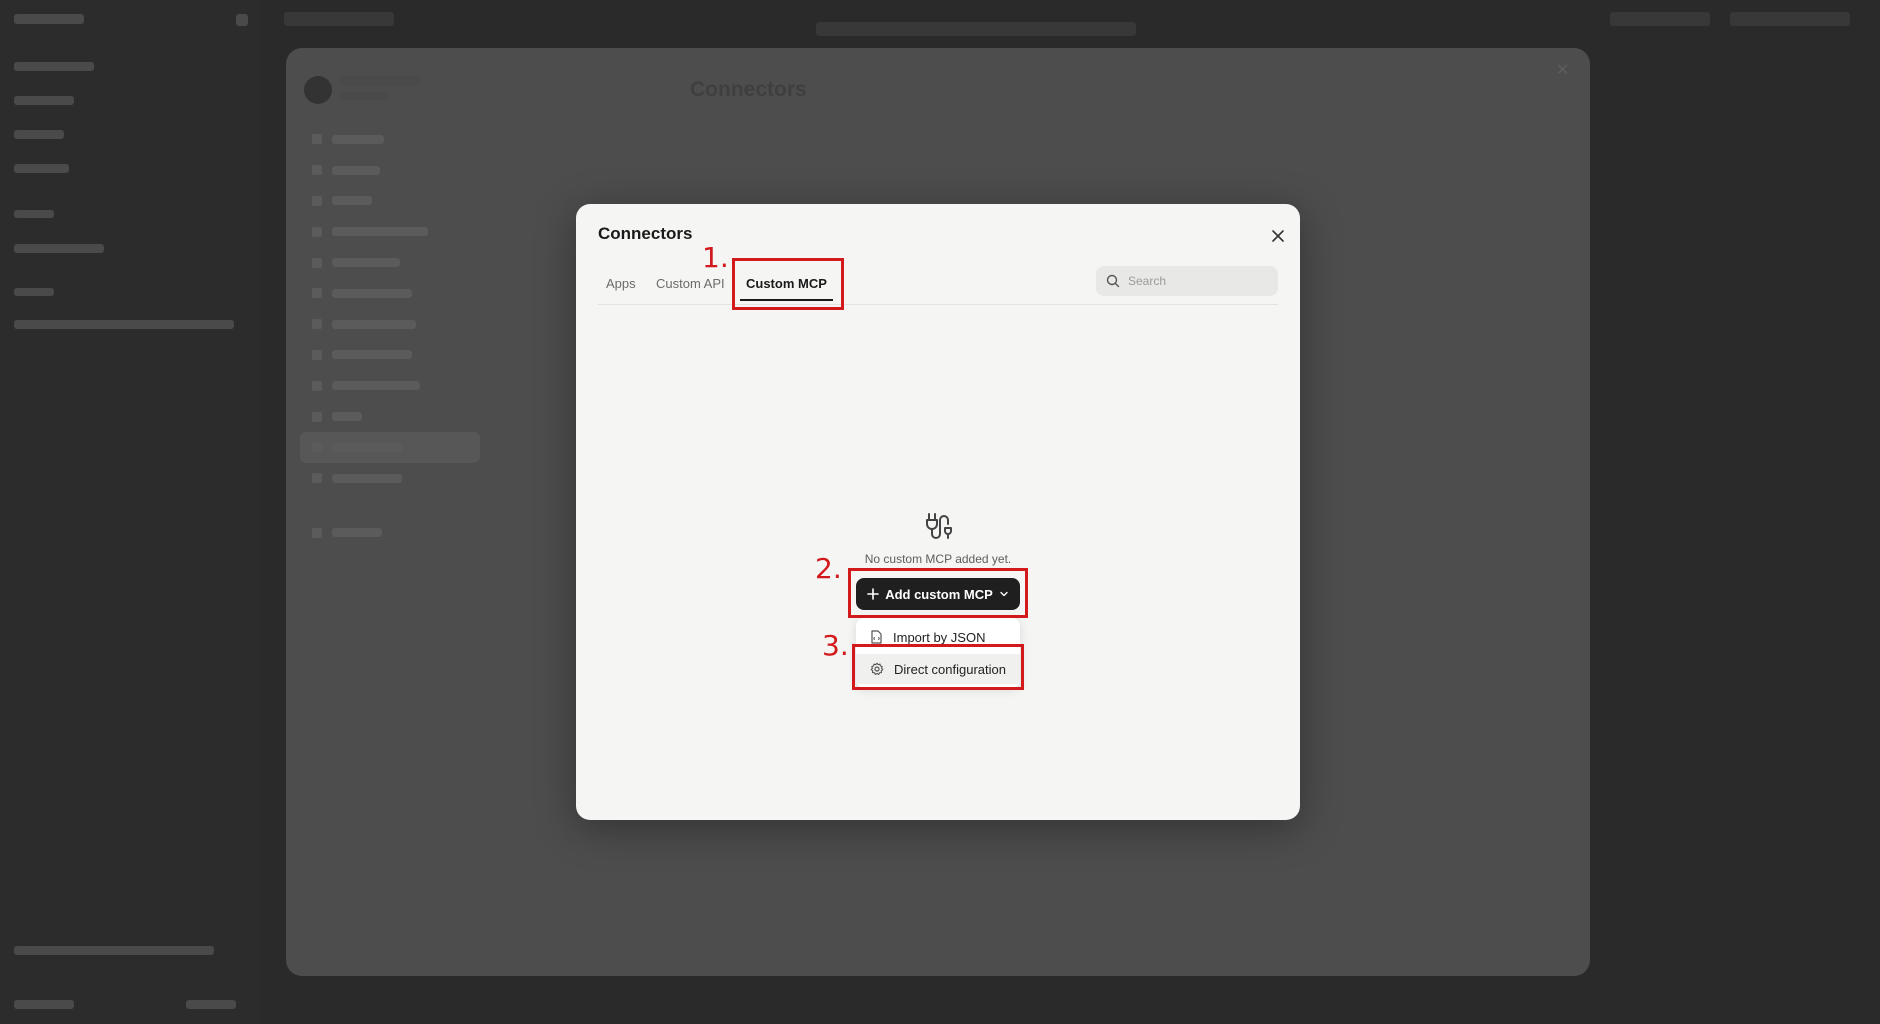 The image size is (1880, 1024). I want to click on modal-title: Connectors, so click(645, 233).